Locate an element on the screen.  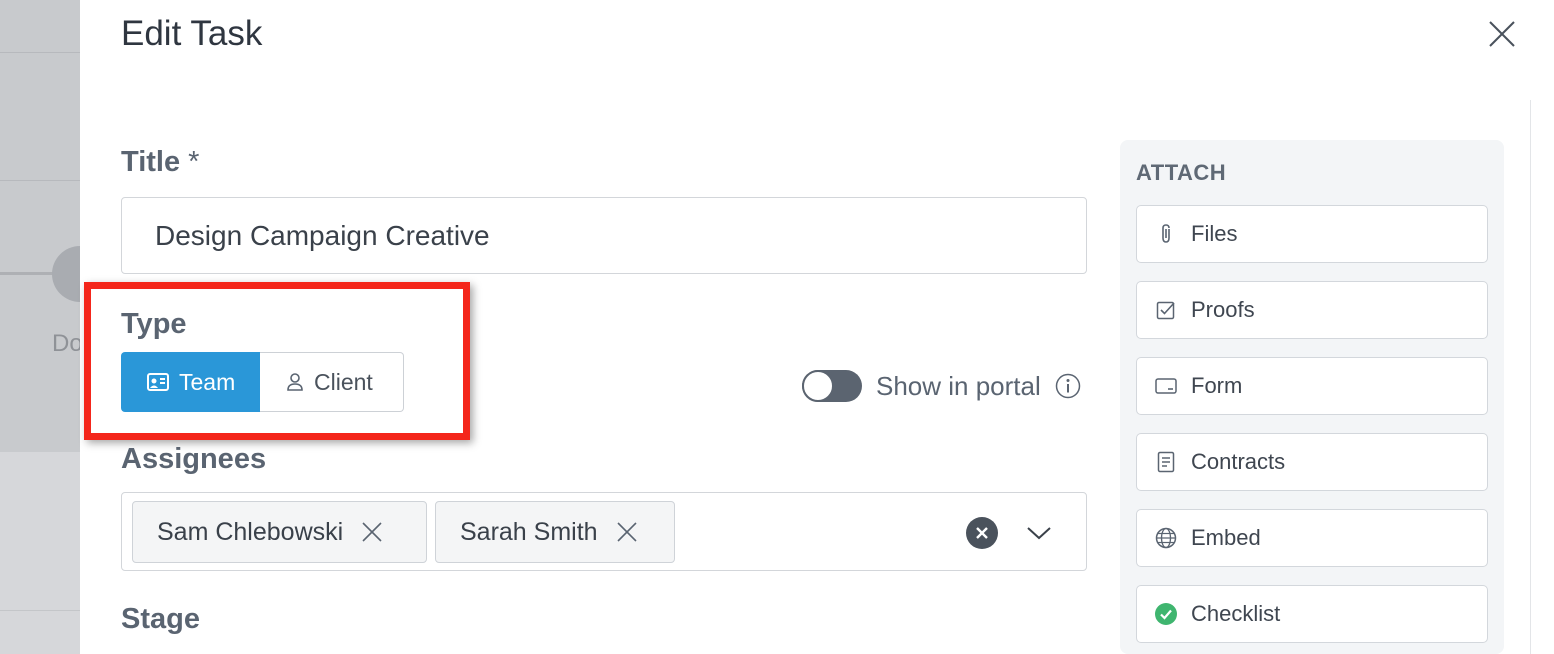
background-progress-track is located at coordinates (28, 273).